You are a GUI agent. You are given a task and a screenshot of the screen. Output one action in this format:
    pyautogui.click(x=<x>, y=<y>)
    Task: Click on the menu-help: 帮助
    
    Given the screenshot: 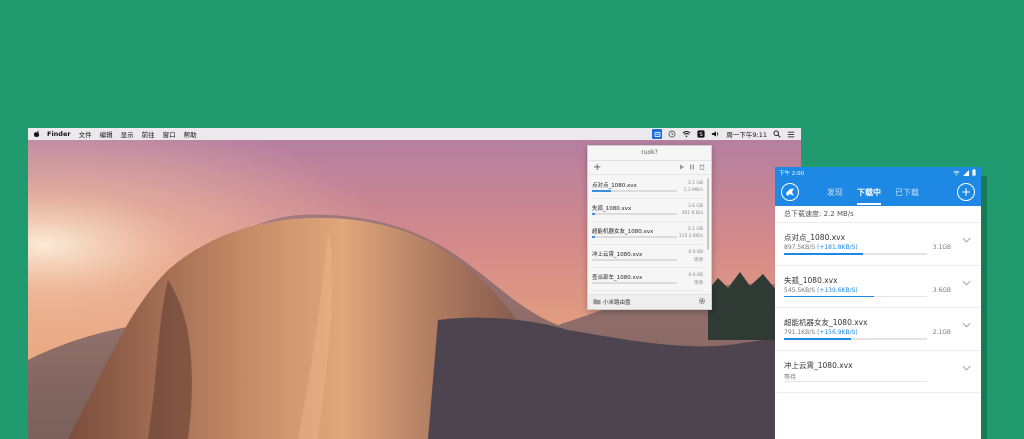 What is the action you would take?
    pyautogui.click(x=190, y=134)
    